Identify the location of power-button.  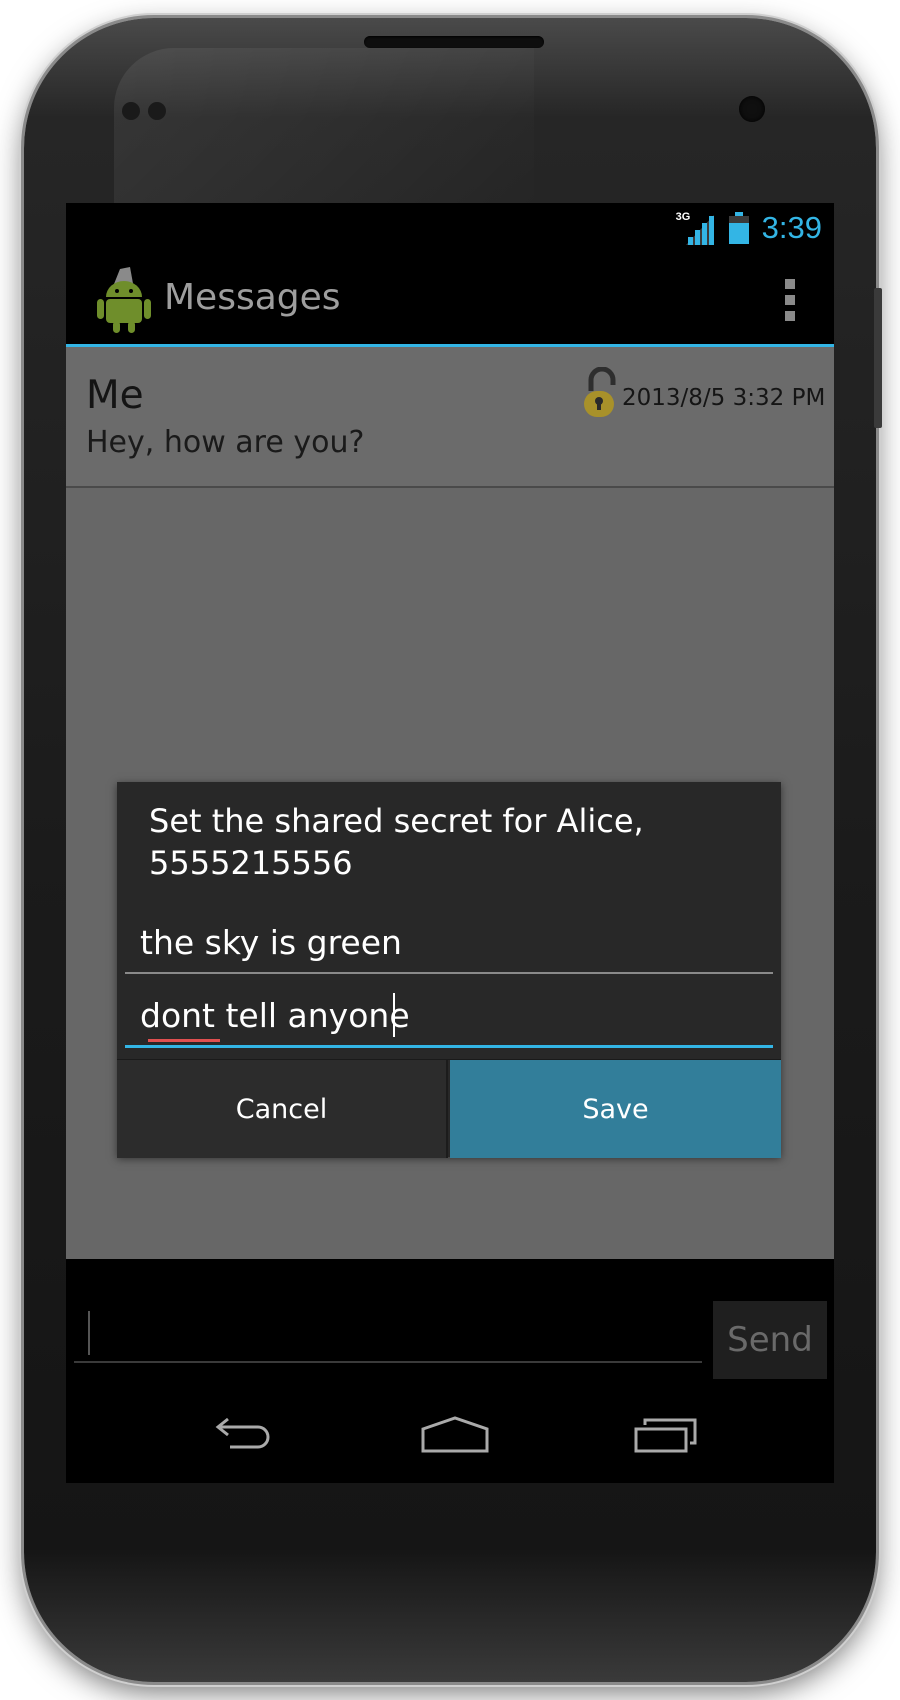
(878, 358).